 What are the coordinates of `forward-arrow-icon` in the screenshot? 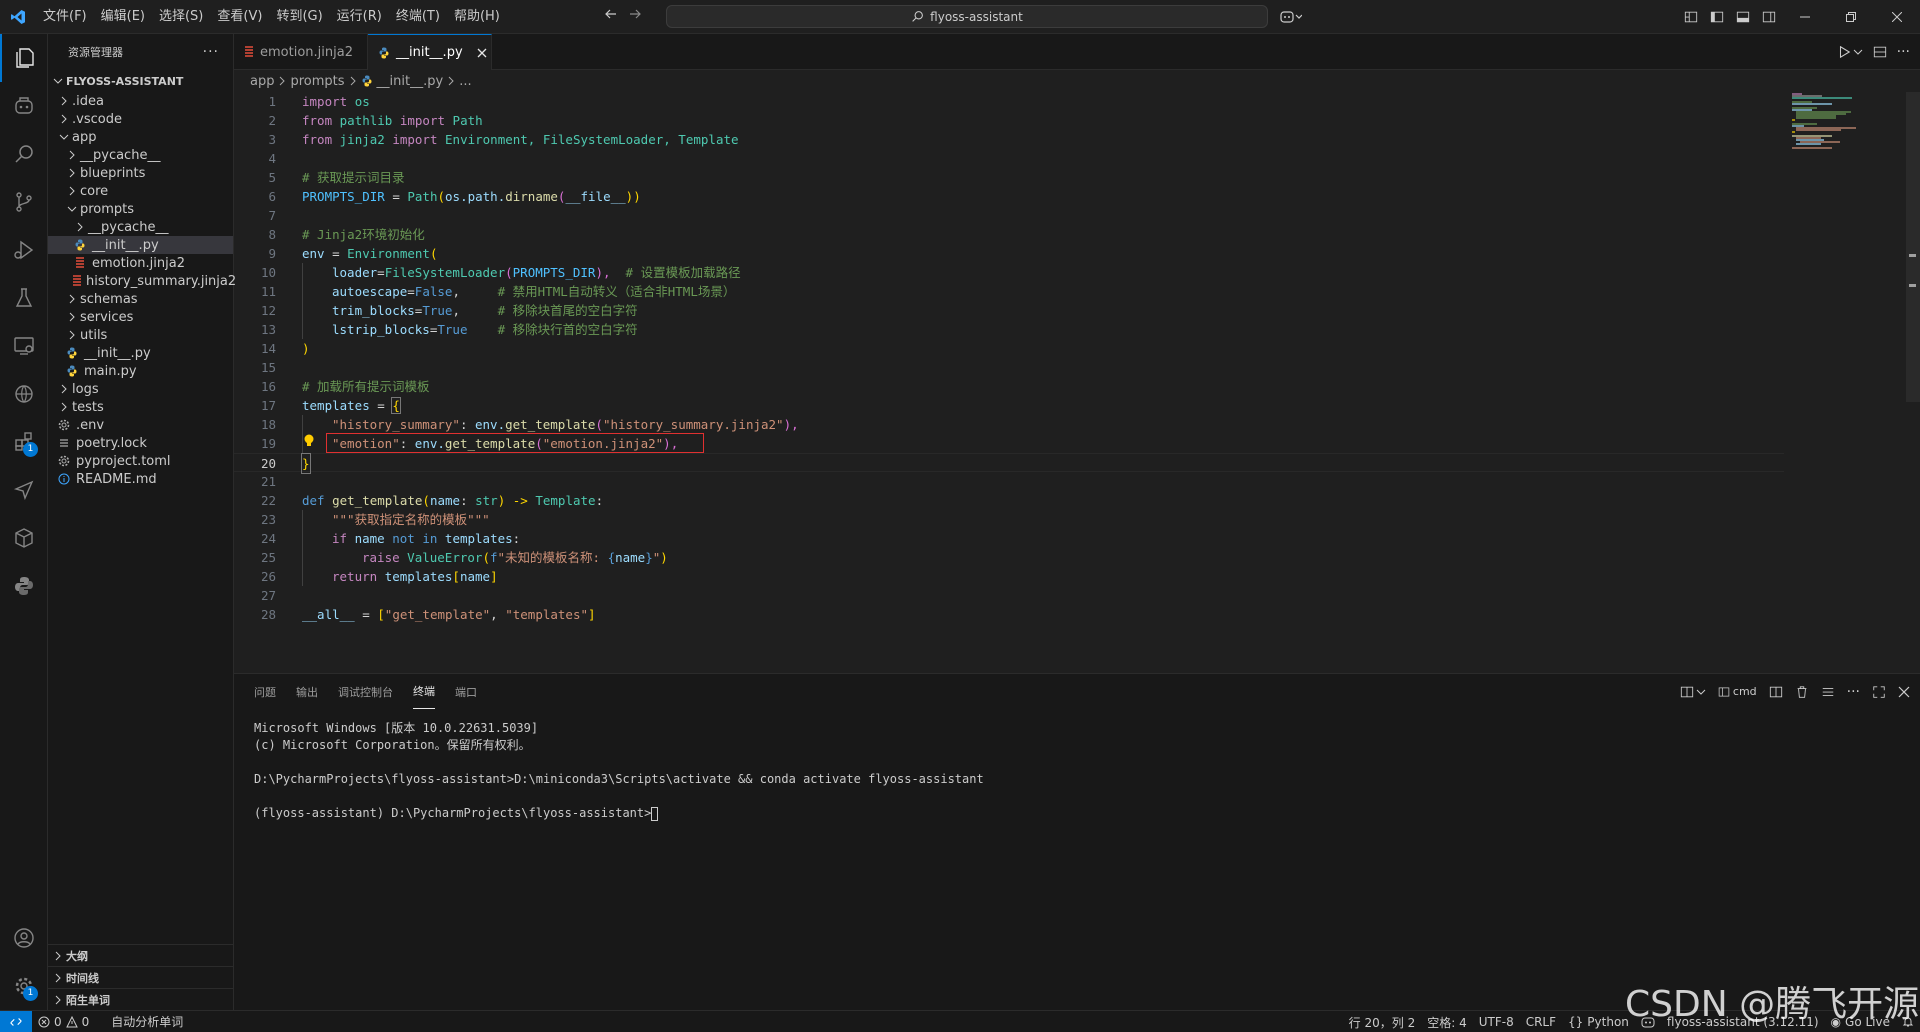 It's located at (635, 14).